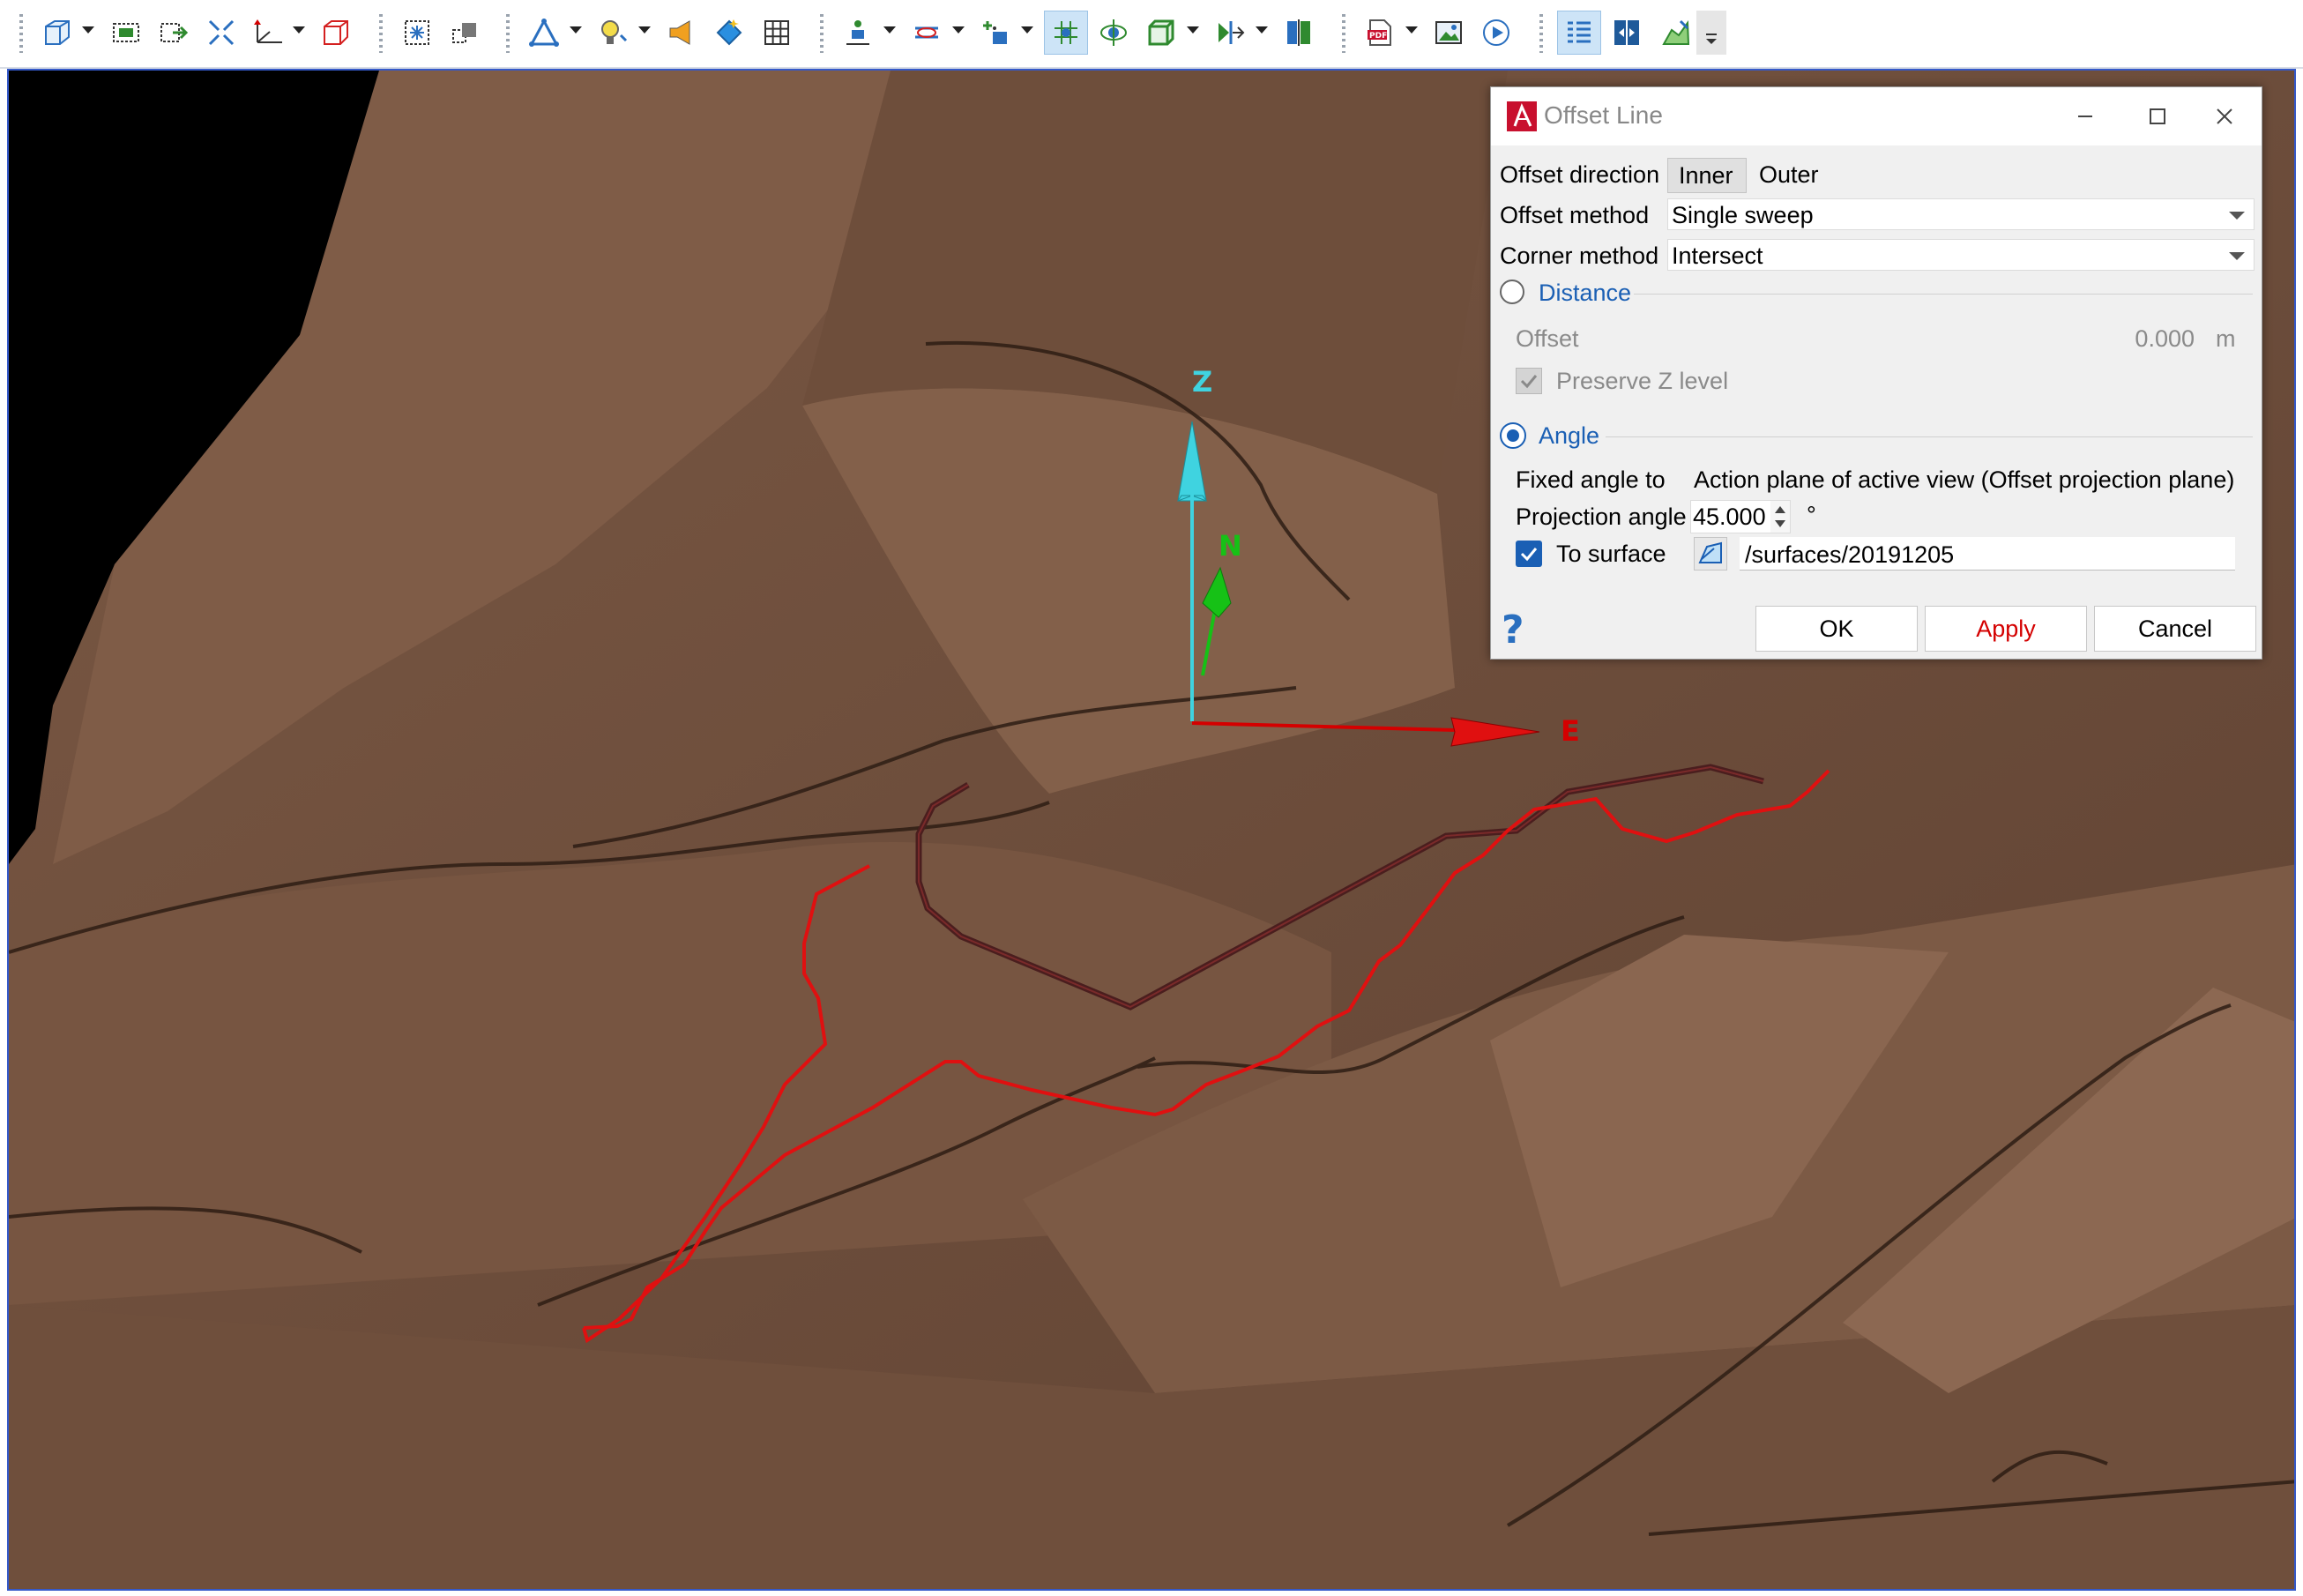 The image size is (2303, 1596). What do you see at coordinates (1547, 338) in the screenshot?
I see `offset-label: Offset` at bounding box center [1547, 338].